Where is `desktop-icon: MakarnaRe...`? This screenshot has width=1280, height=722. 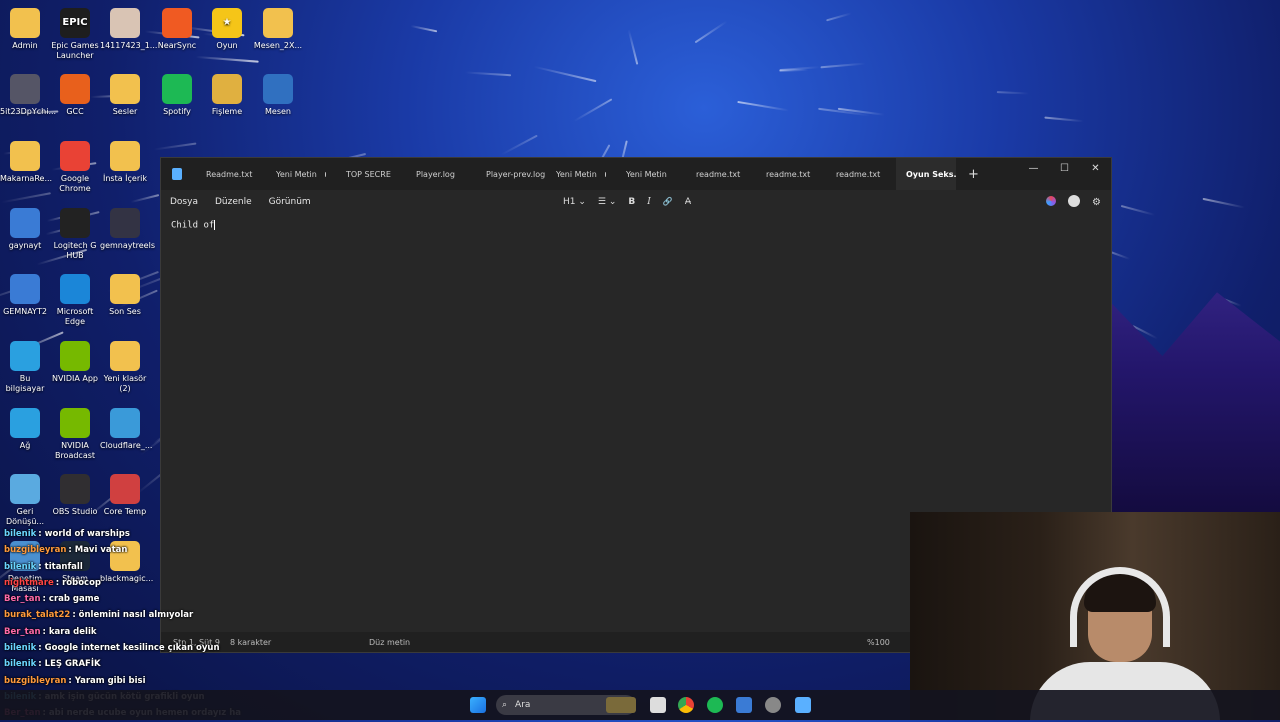 desktop-icon: MakarnaRe... is located at coordinates (26, 162).